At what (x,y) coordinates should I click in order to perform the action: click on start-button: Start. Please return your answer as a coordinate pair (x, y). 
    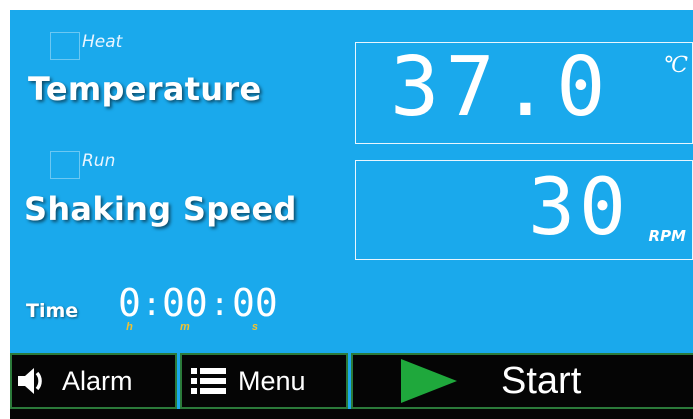
    Looking at the image, I should click on (522, 381).